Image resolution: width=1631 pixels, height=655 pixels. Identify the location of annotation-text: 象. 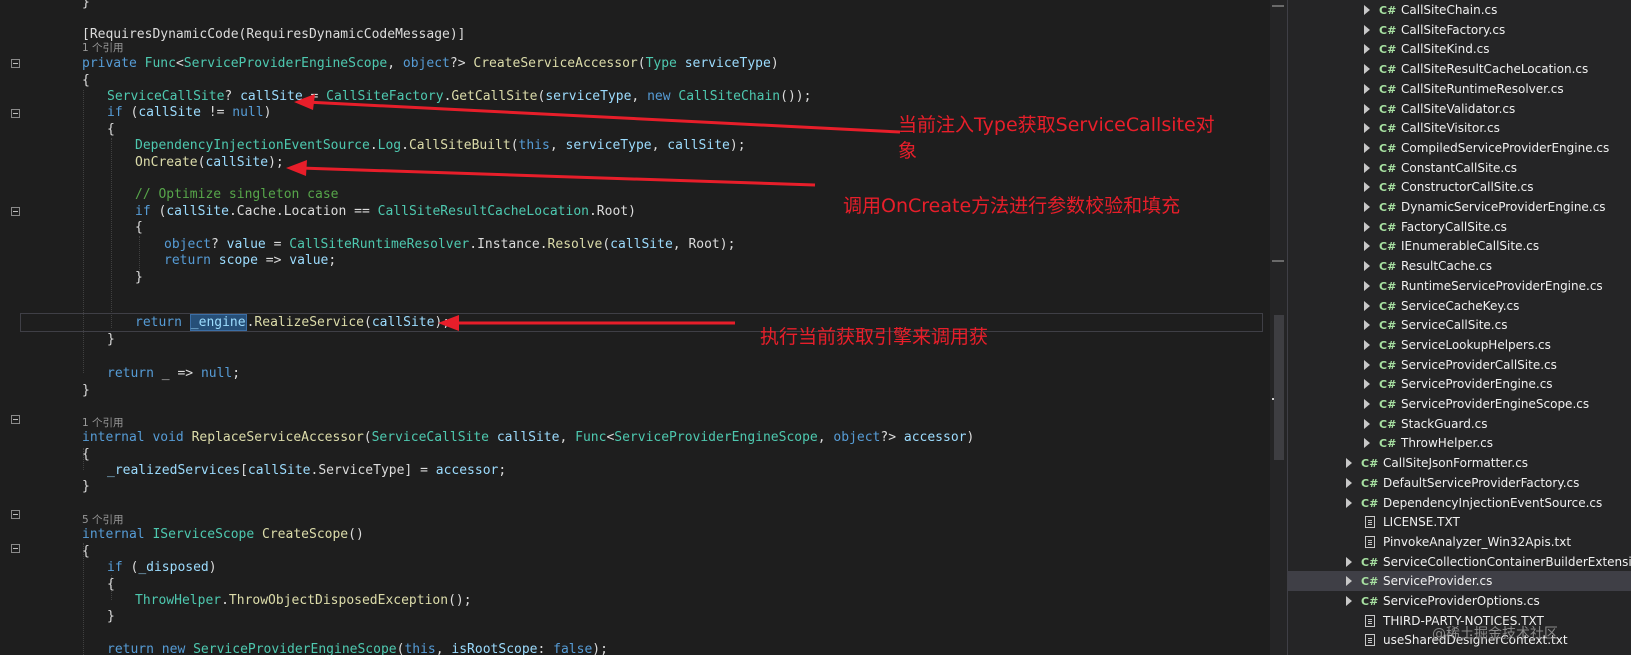
(908, 151).